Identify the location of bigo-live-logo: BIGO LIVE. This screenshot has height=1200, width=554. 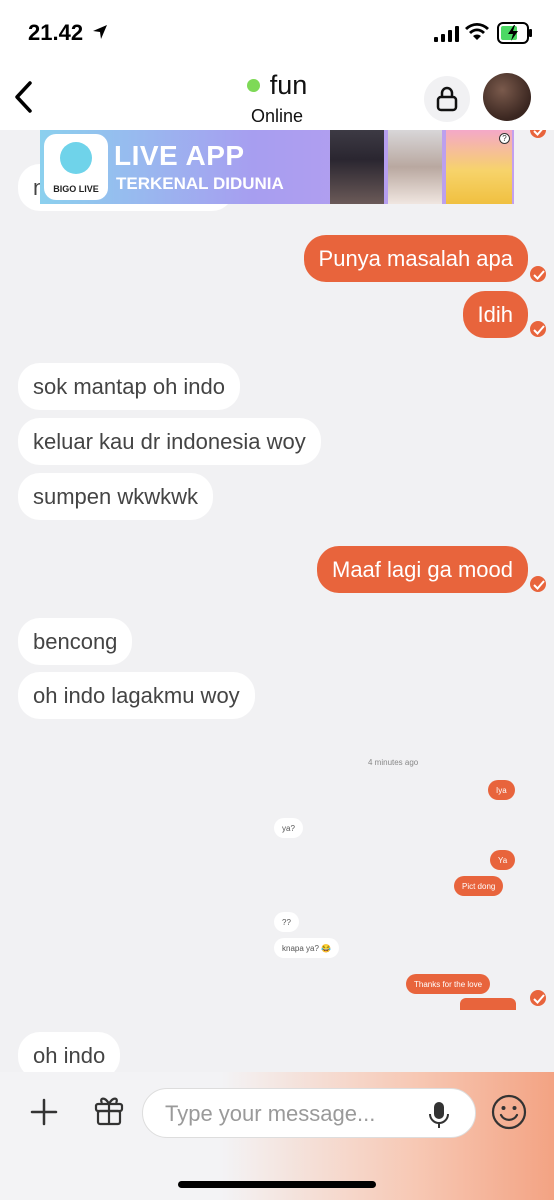
(76, 167).